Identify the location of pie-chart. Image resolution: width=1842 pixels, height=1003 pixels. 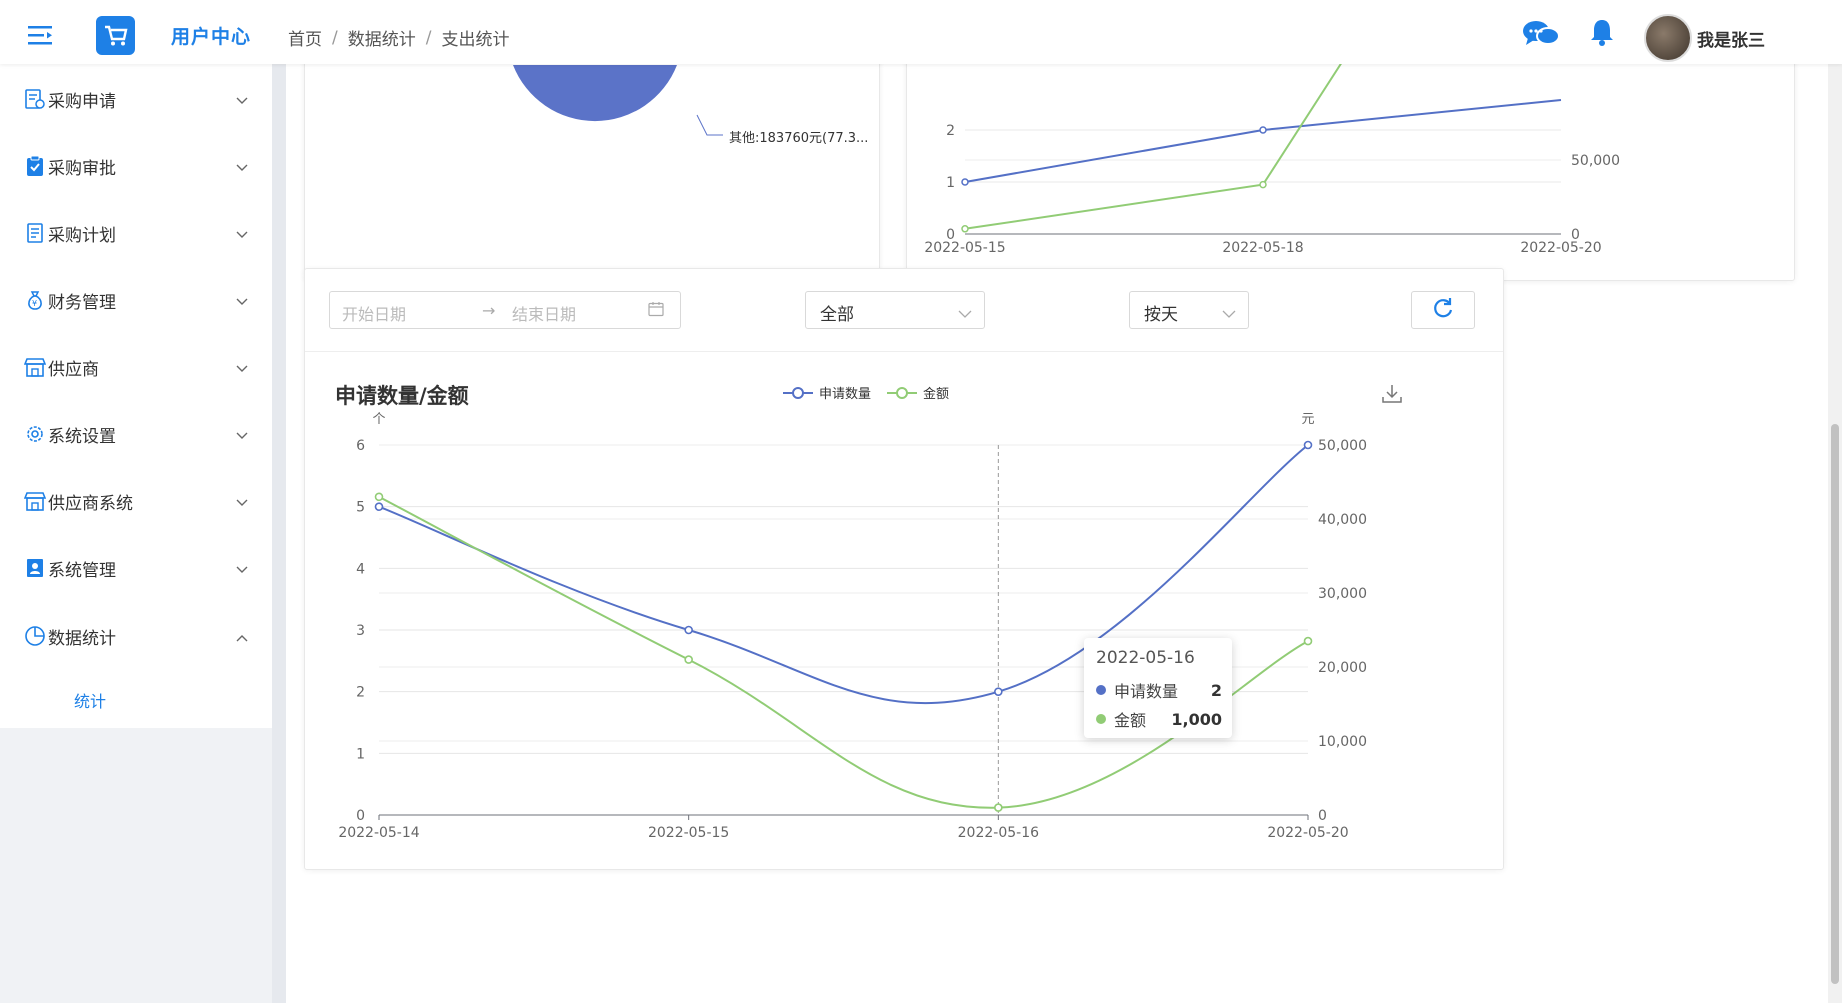
(618, 100).